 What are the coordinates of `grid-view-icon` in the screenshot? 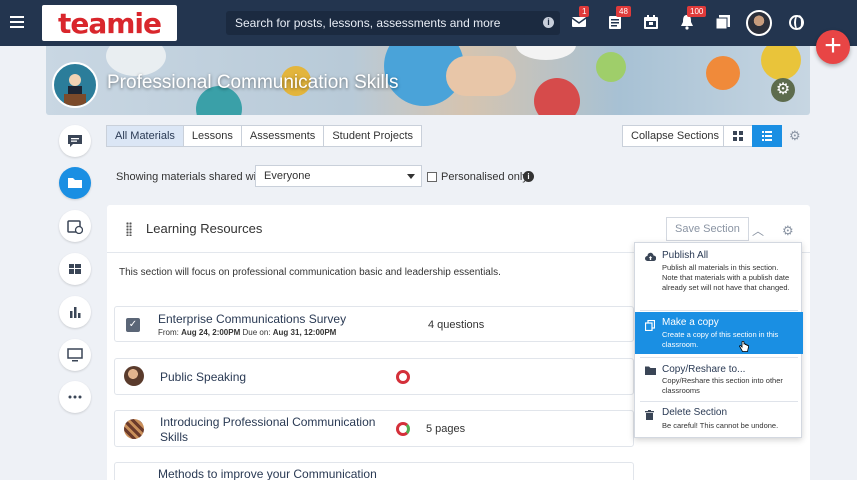 It's located at (738, 136).